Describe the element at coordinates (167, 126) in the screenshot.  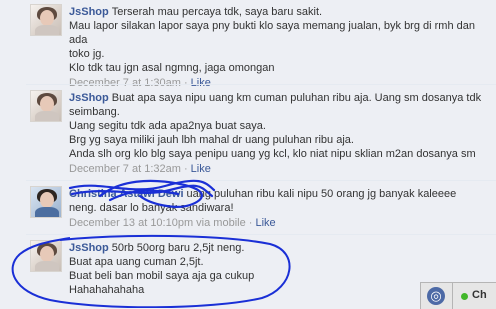
I see `comment-text: Uang segitu tdk ada apa2nya buat saya.` at that location.